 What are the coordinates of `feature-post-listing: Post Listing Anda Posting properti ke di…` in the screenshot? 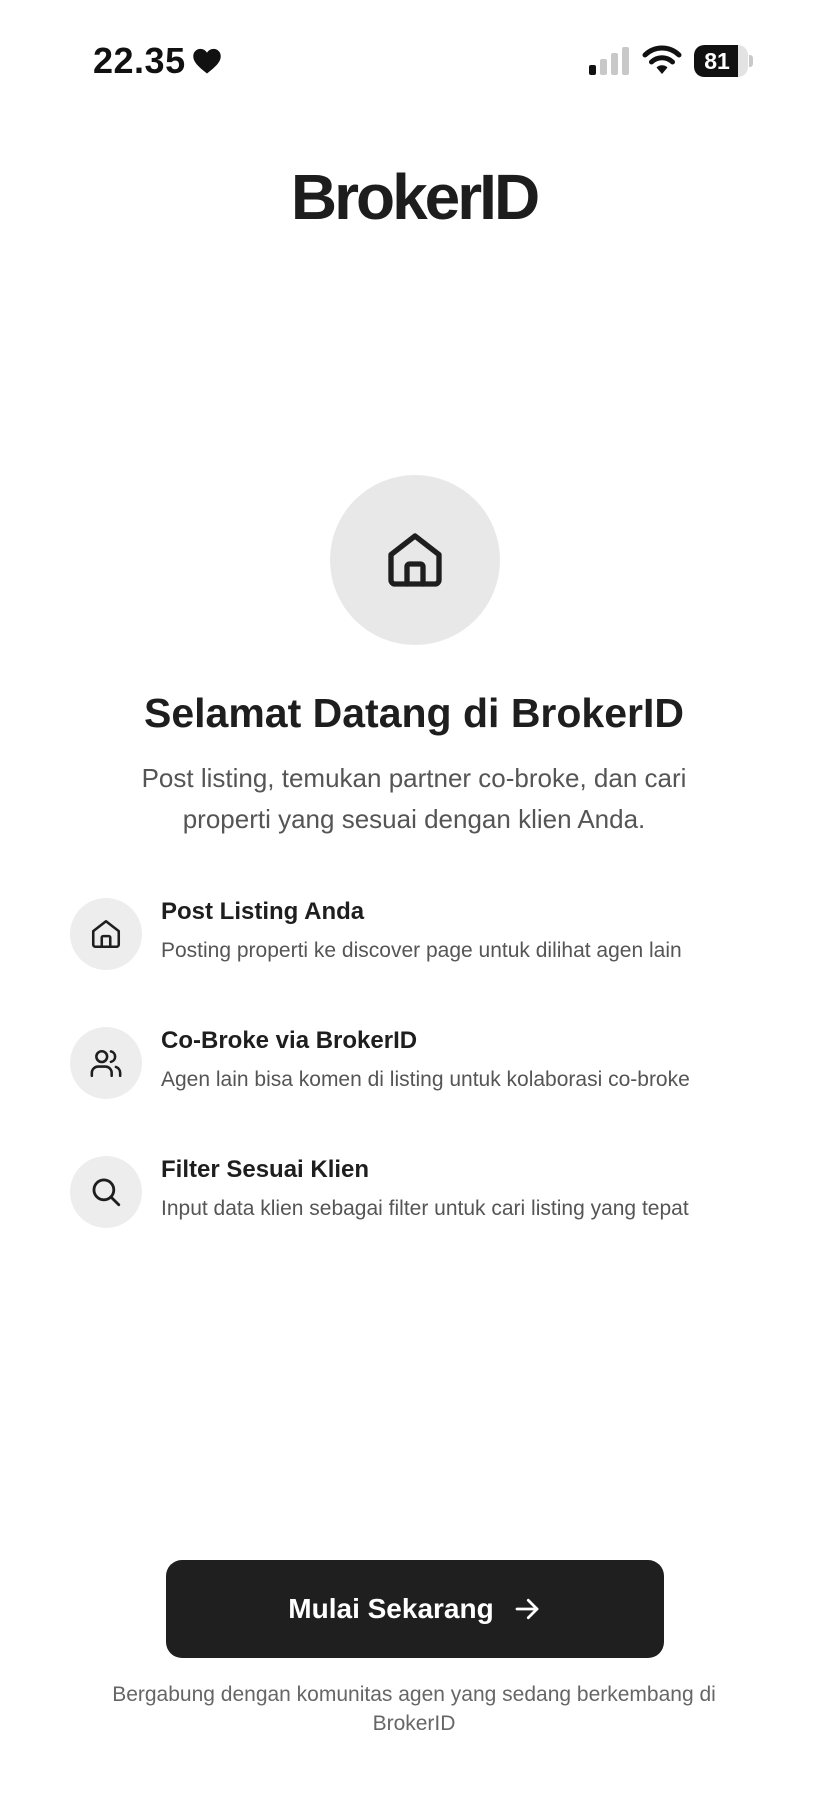 It's located at (415, 953).